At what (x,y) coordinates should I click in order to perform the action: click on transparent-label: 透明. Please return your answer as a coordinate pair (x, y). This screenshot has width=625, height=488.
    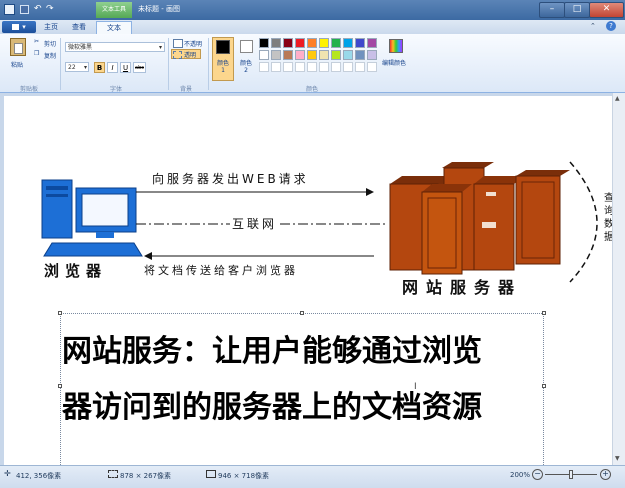
    Looking at the image, I should click on (190, 55).